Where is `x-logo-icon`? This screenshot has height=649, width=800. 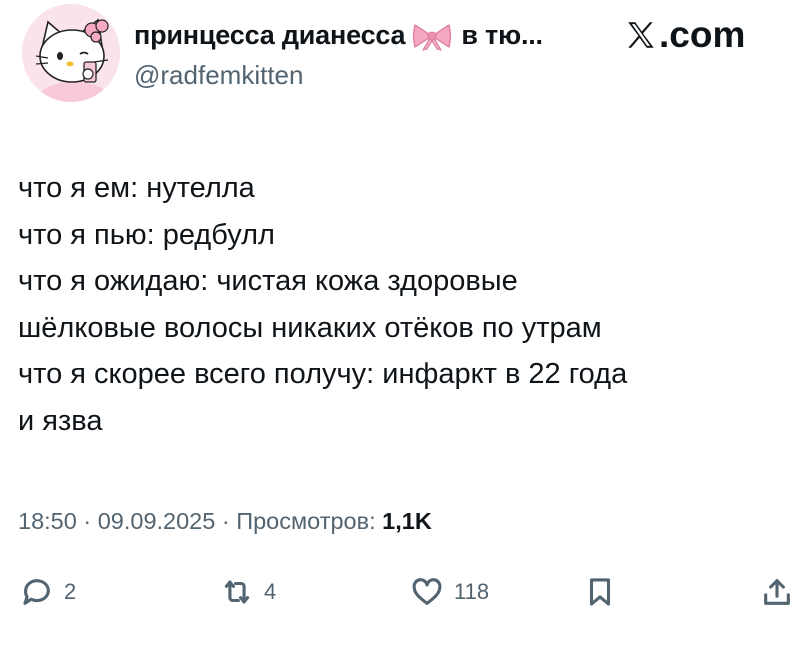
x-logo-icon is located at coordinates (641, 35).